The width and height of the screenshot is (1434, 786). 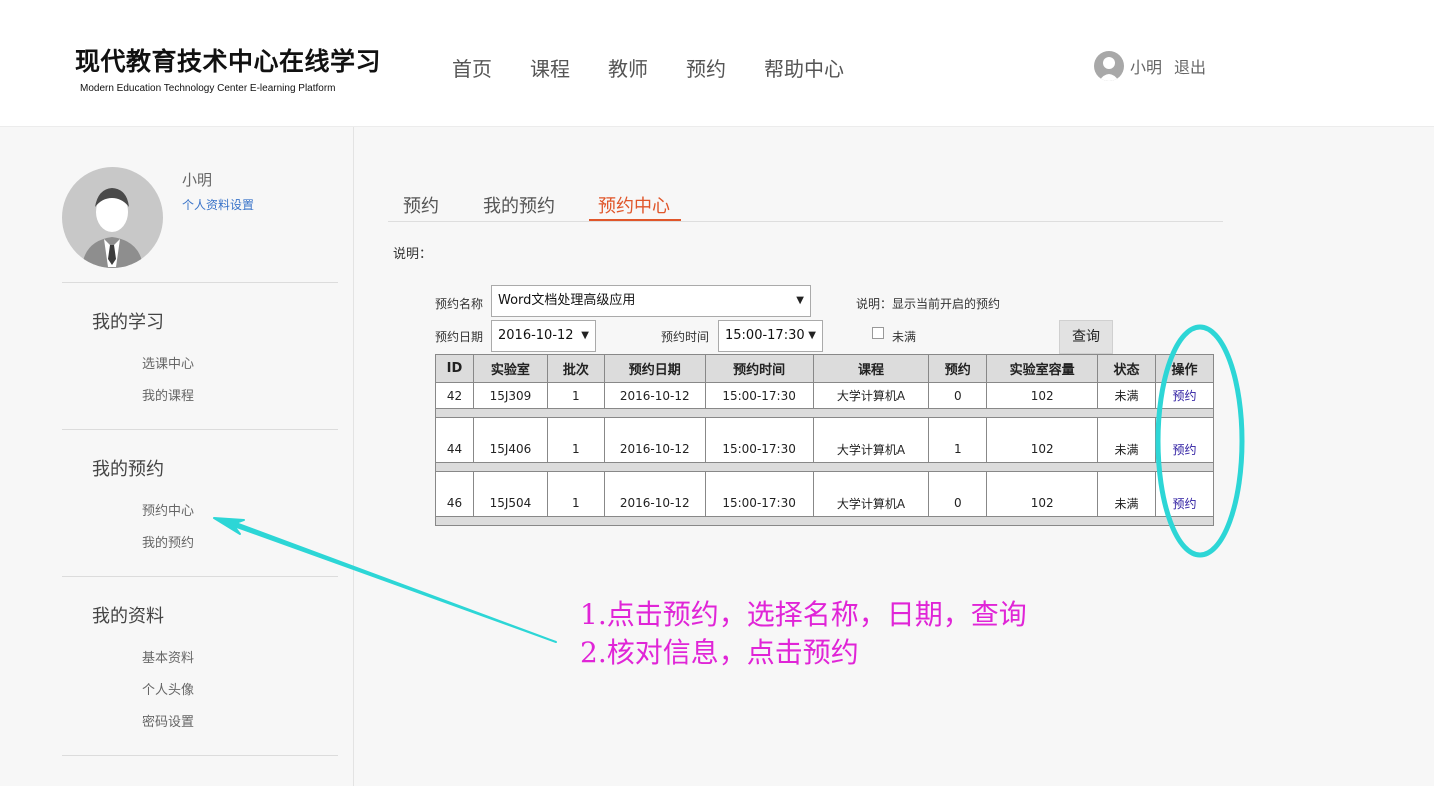 I want to click on nav-help-center: 帮助中心, so click(x=804, y=67).